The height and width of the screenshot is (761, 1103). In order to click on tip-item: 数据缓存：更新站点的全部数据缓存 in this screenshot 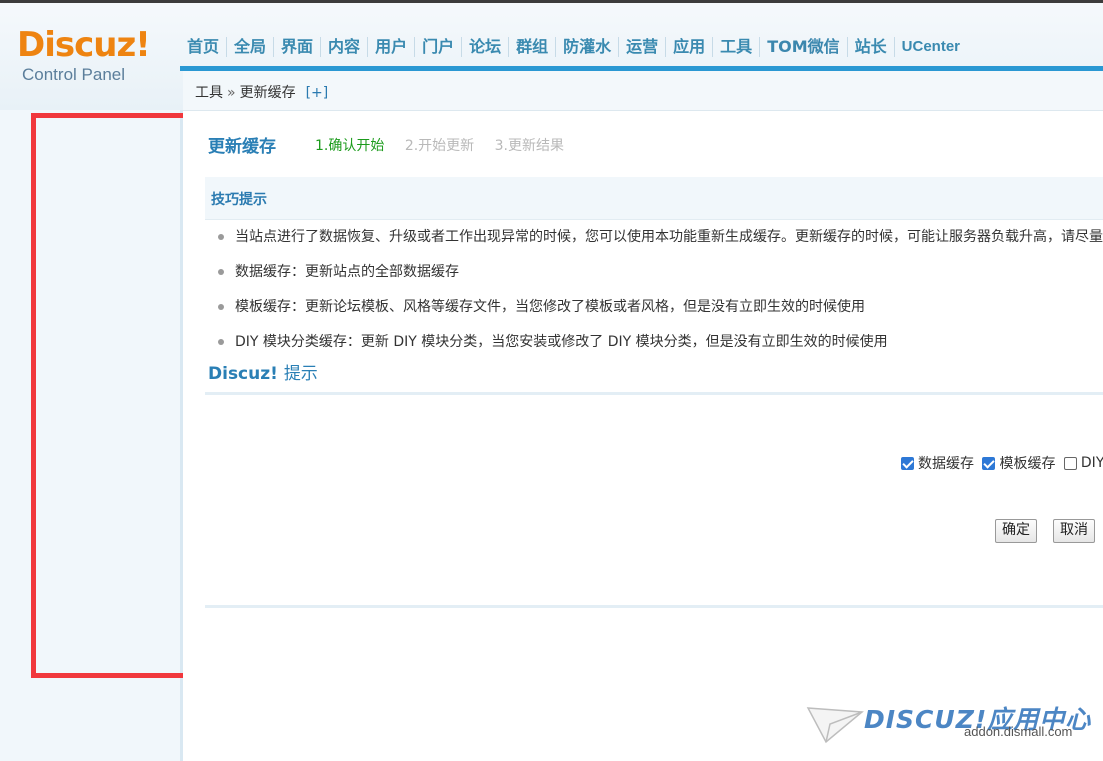, I will do `click(659, 278)`.